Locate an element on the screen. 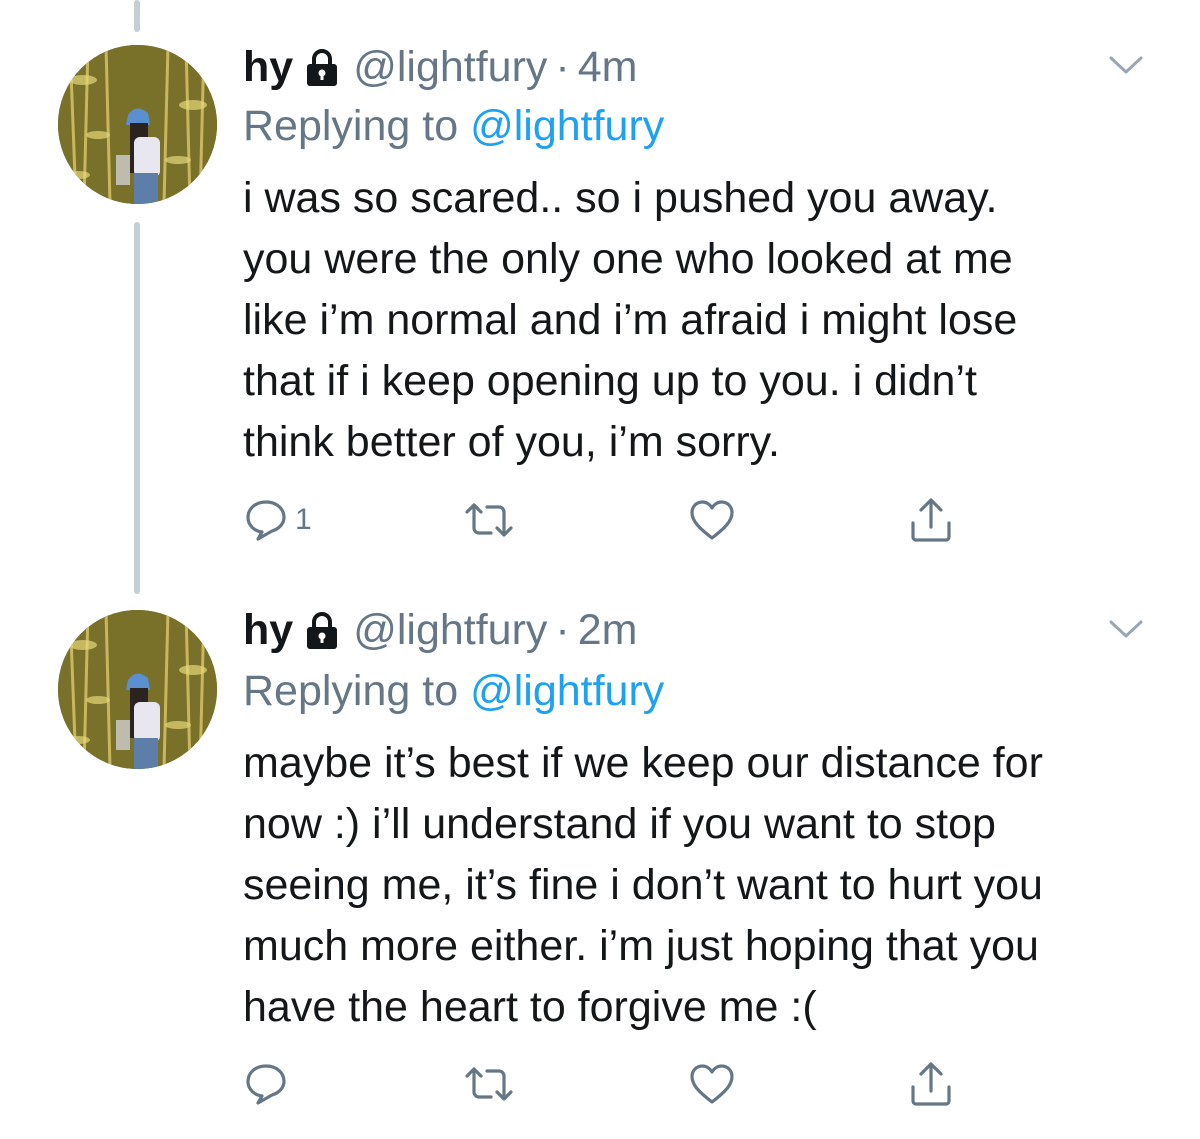  timestamp: 2m is located at coordinates (608, 630).